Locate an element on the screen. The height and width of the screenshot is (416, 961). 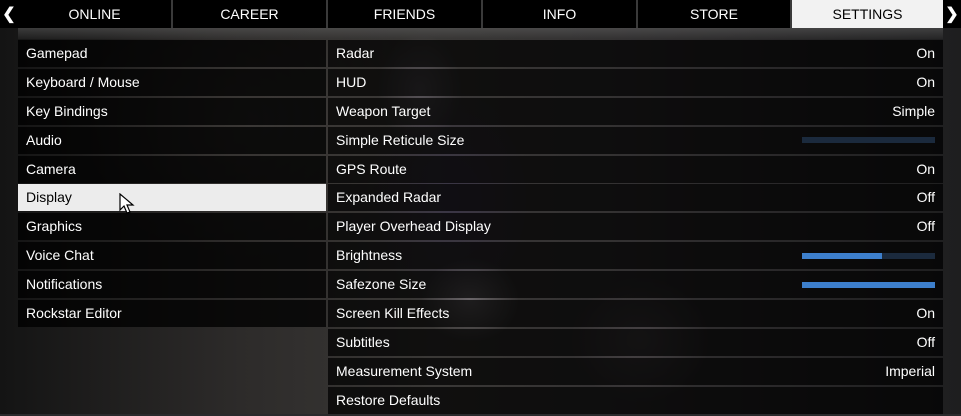
tab-store: STORE is located at coordinates (715, 14).